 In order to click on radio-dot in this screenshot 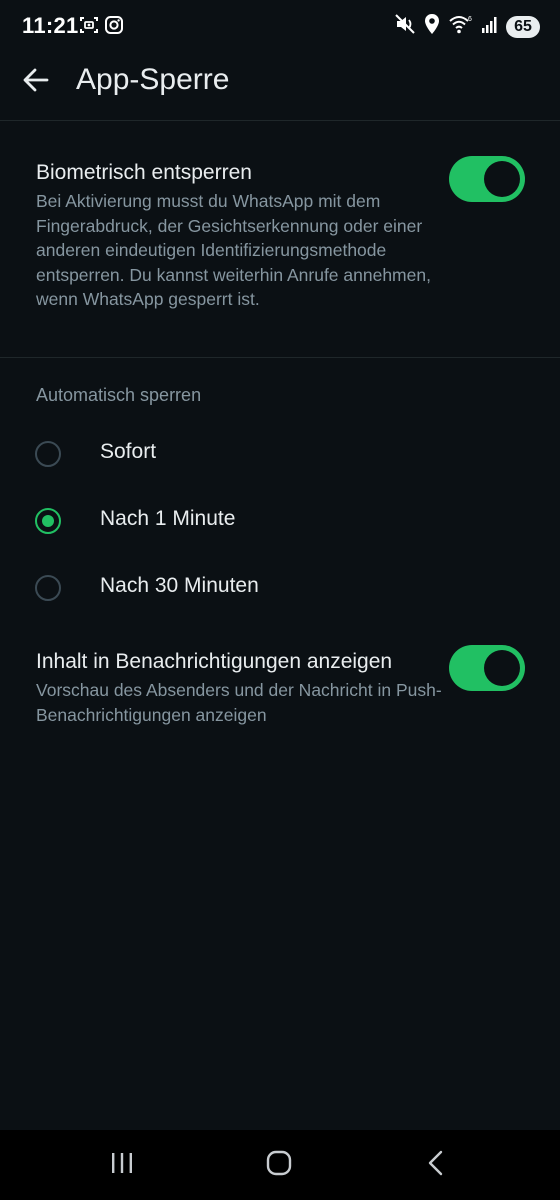, I will do `click(48, 521)`.